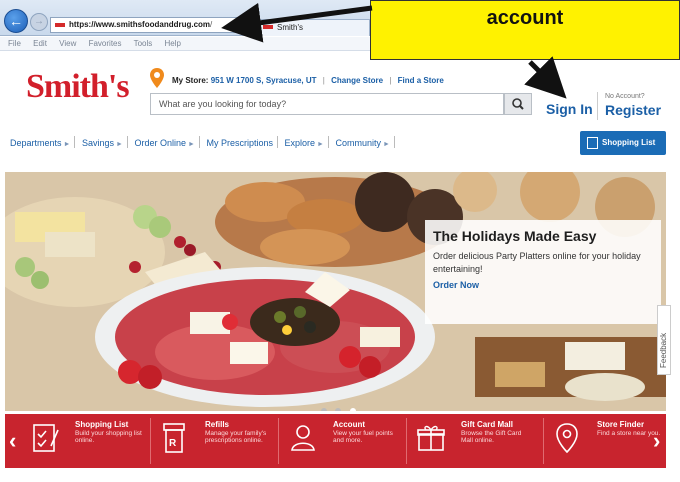 Image resolution: width=680 pixels, height=482 pixels. What do you see at coordinates (60, 25) in the screenshot?
I see `site-favicon-icon` at bounding box center [60, 25].